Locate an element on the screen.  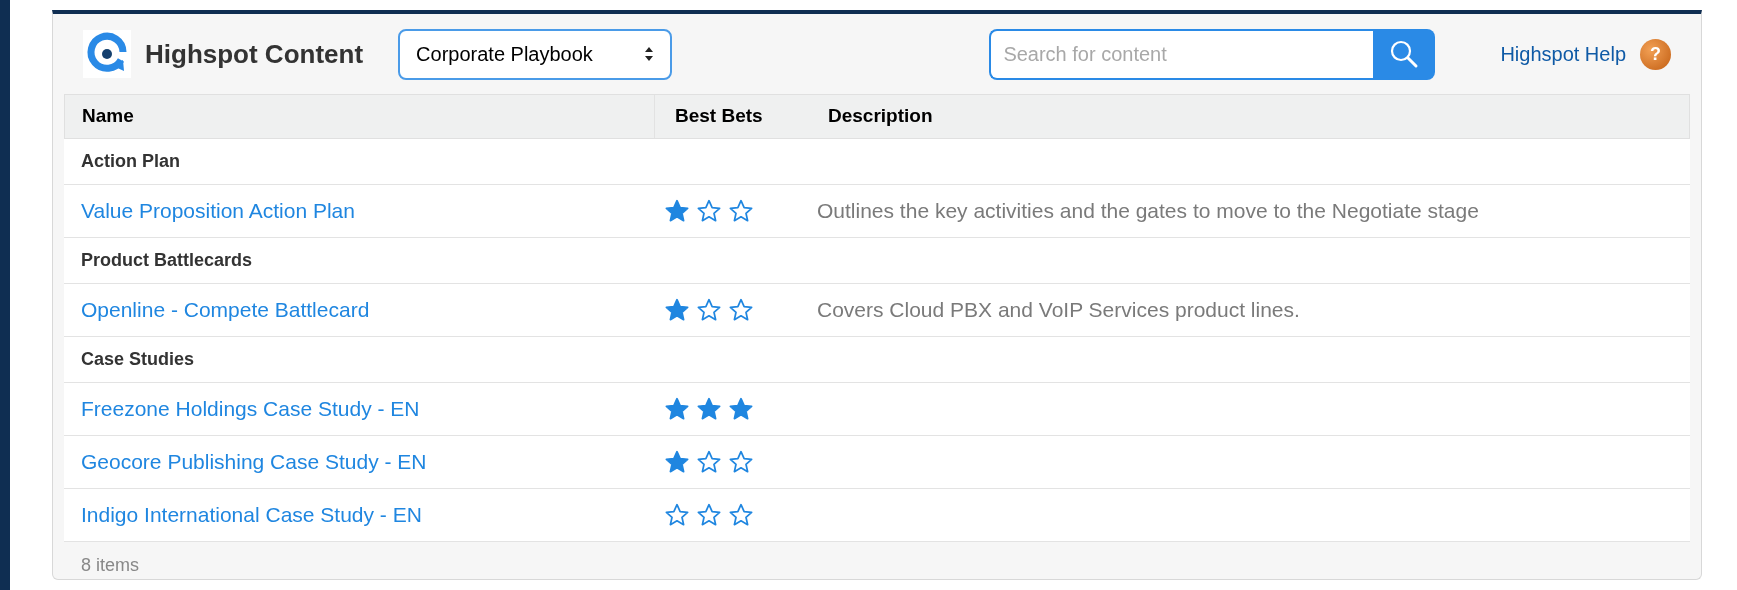
column-header: Description is located at coordinates (880, 116).